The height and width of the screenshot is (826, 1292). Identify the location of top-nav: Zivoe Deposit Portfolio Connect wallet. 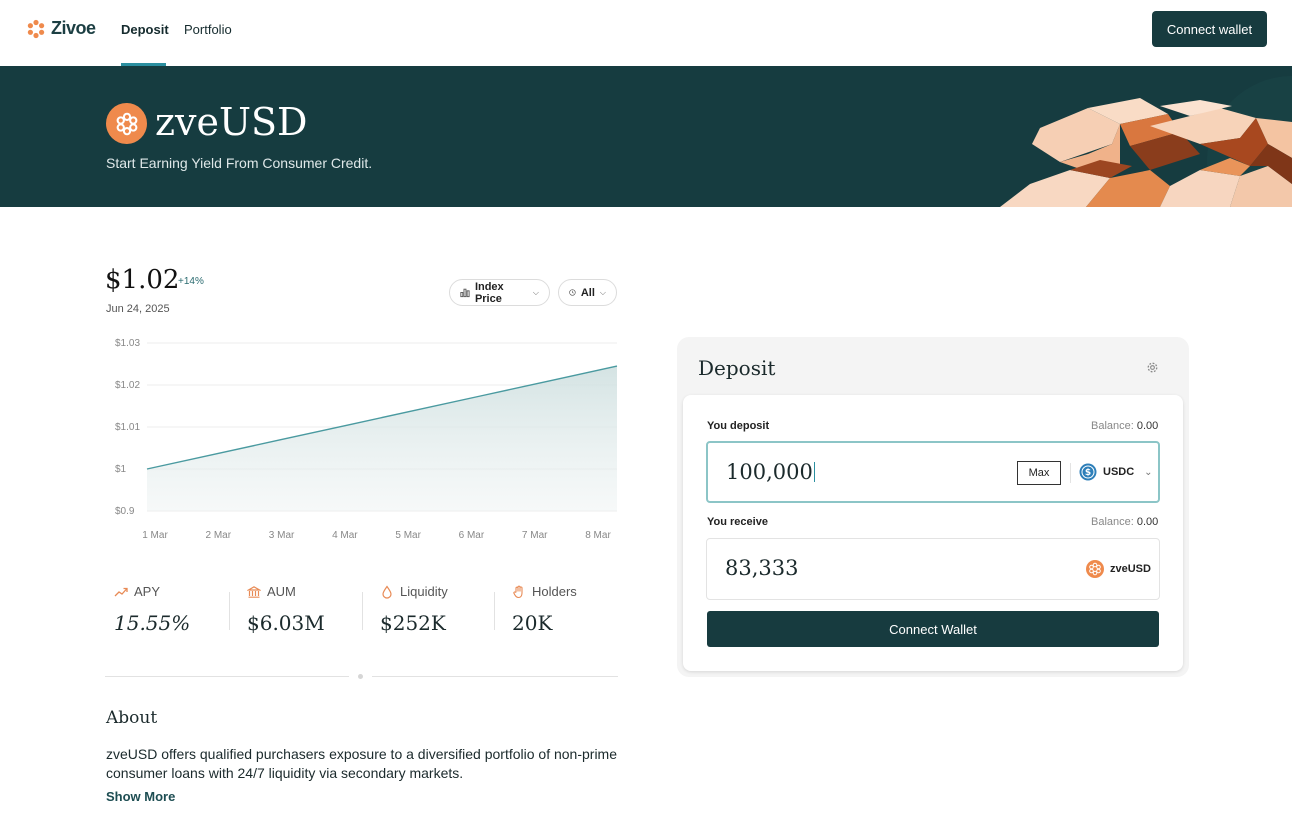
(646, 33).